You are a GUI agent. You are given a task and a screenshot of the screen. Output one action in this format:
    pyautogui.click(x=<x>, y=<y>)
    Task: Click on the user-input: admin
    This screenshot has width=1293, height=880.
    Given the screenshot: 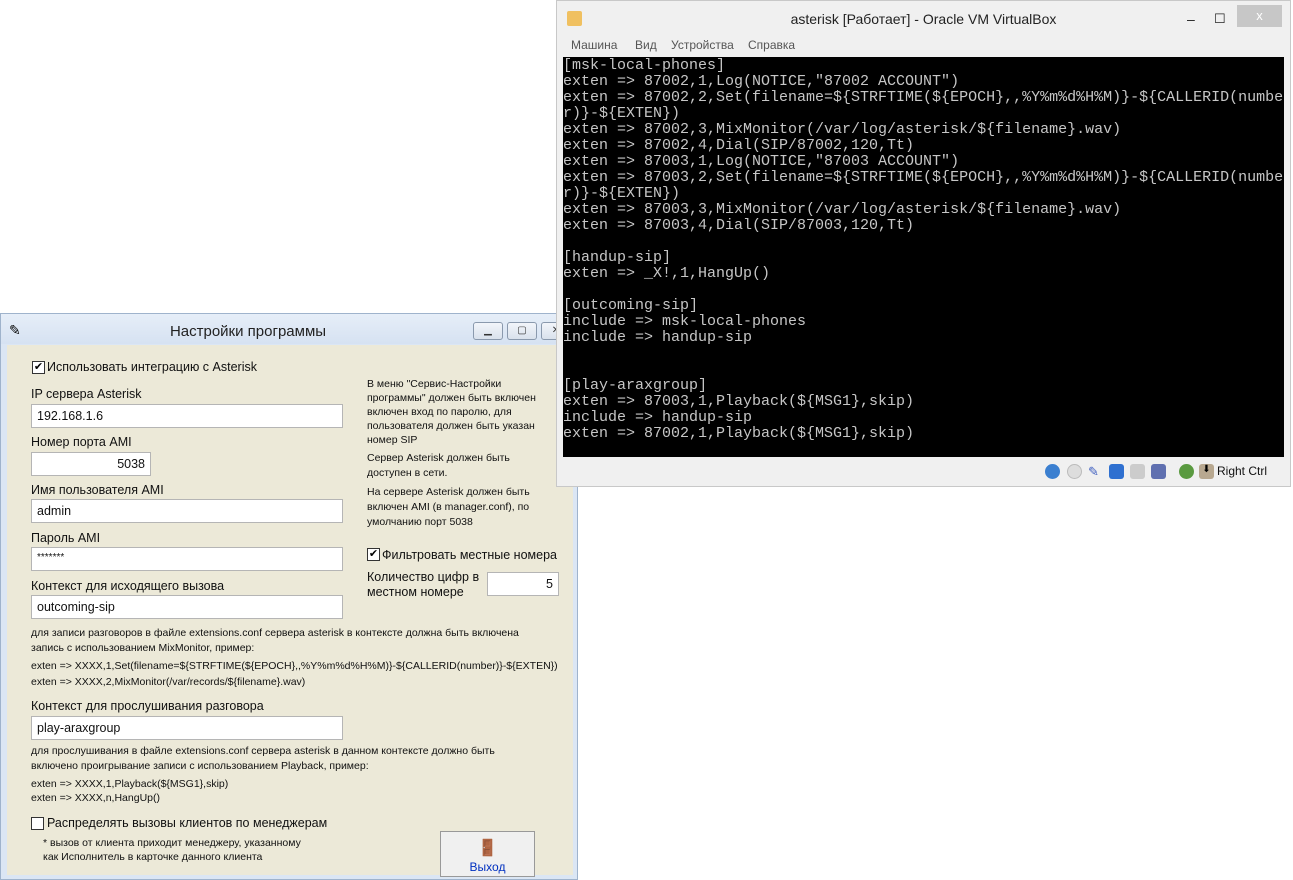 What is the action you would take?
    pyautogui.click(x=187, y=511)
    